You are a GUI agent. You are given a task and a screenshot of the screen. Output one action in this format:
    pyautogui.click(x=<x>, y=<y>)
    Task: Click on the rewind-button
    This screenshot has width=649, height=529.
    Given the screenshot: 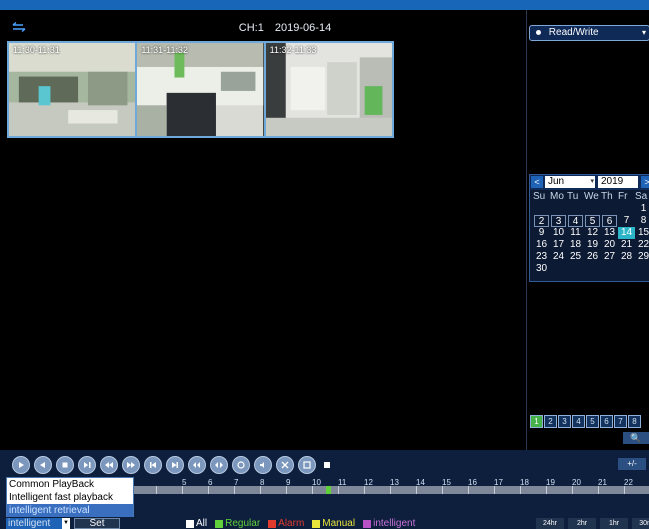 What is the action you would take?
    pyautogui.click(x=43, y=465)
    